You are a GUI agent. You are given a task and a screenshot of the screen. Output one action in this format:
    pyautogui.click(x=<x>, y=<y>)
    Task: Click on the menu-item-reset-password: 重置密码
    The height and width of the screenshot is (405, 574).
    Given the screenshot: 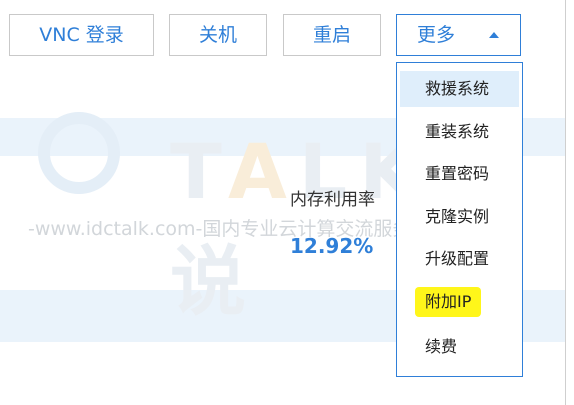 What is the action you would take?
    pyautogui.click(x=459, y=174)
    